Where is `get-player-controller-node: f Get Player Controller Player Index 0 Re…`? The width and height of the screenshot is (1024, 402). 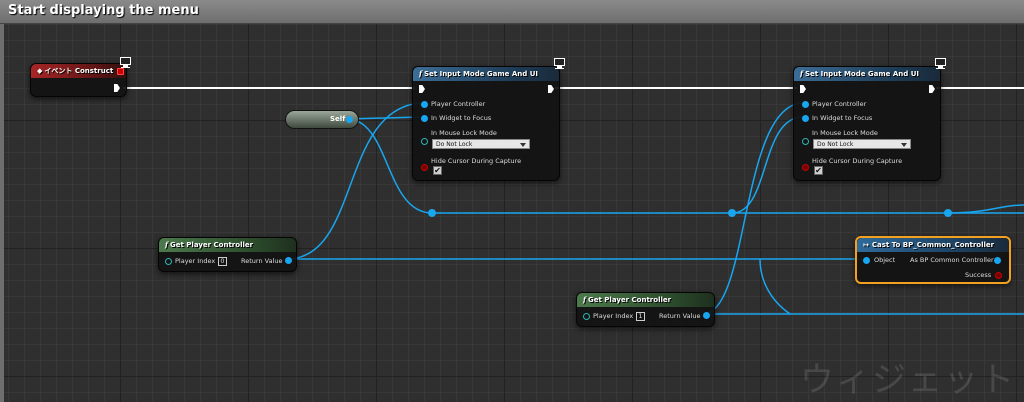
get-player-controller-node: f Get Player Controller Player Index 0 Re… is located at coordinates (227, 254).